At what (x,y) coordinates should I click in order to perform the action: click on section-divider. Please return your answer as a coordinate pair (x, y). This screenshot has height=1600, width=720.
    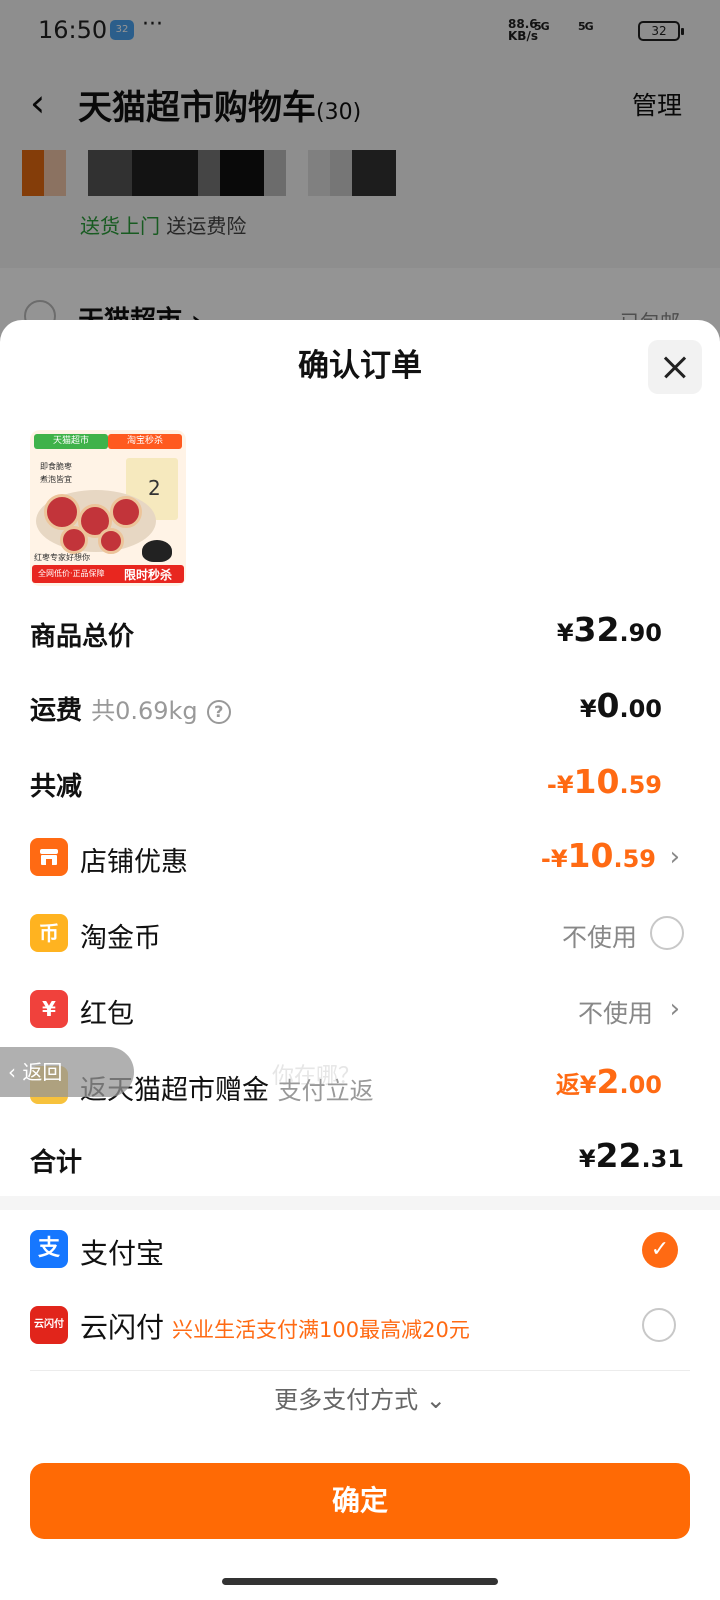
    Looking at the image, I should click on (360, 1203).